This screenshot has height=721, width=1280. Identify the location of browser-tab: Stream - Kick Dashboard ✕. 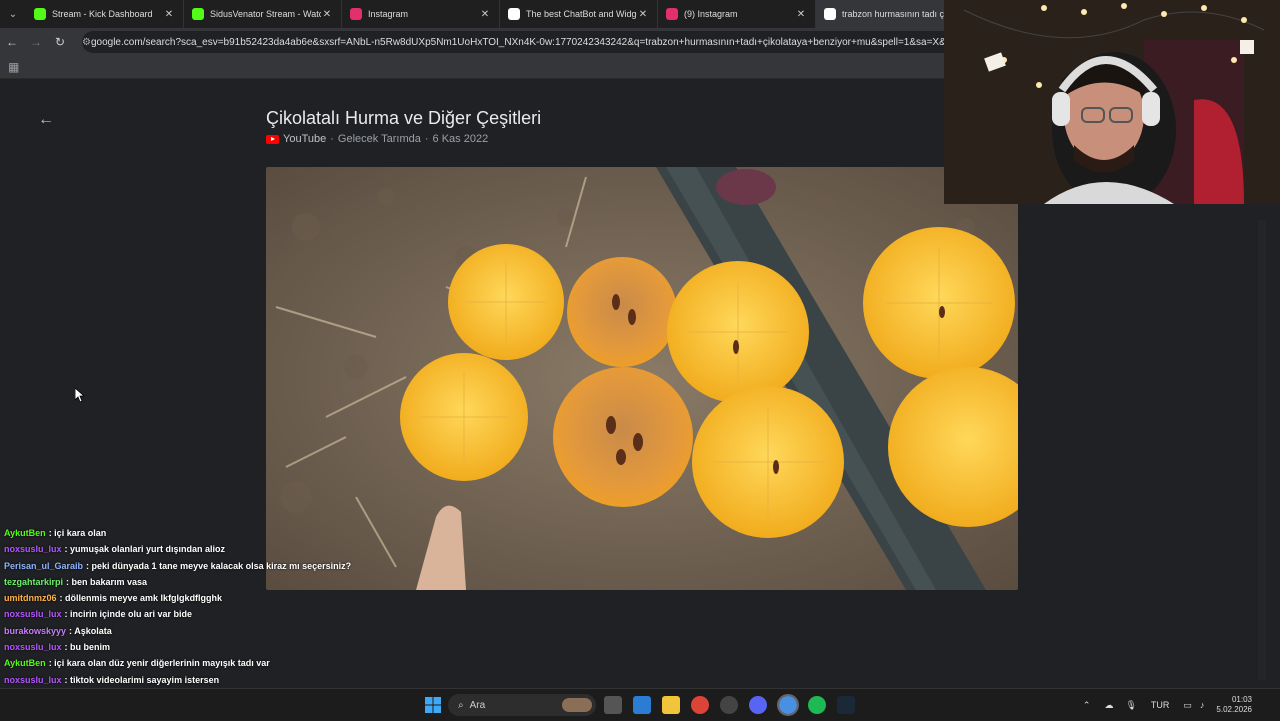
(105, 14).